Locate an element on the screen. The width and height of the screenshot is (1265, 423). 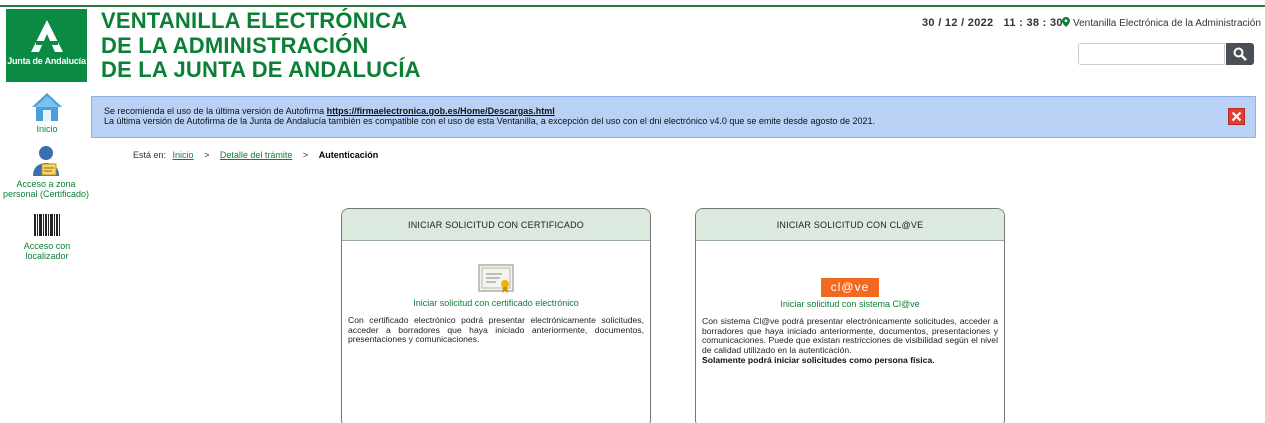
user-certificate-icon is located at coordinates (46, 161).